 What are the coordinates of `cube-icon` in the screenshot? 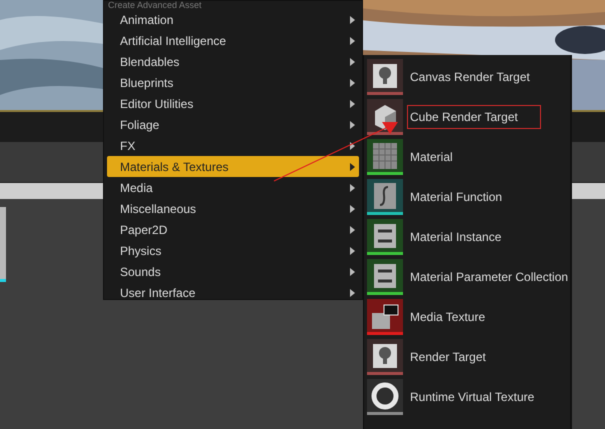 It's located at (385, 117).